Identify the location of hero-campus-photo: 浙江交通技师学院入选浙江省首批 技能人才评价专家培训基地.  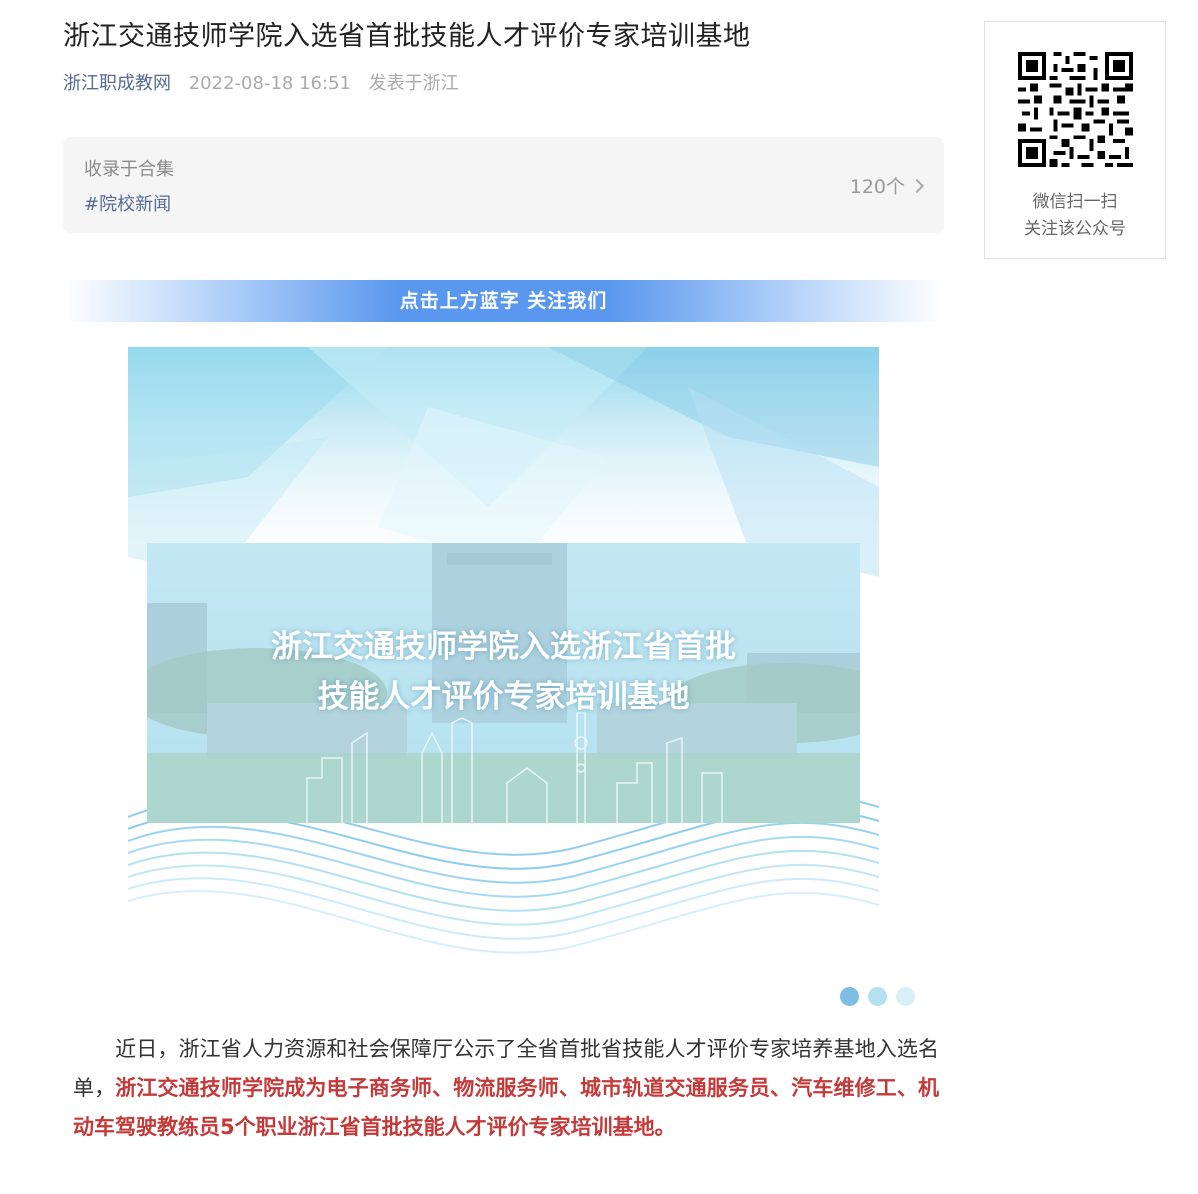
(503, 683).